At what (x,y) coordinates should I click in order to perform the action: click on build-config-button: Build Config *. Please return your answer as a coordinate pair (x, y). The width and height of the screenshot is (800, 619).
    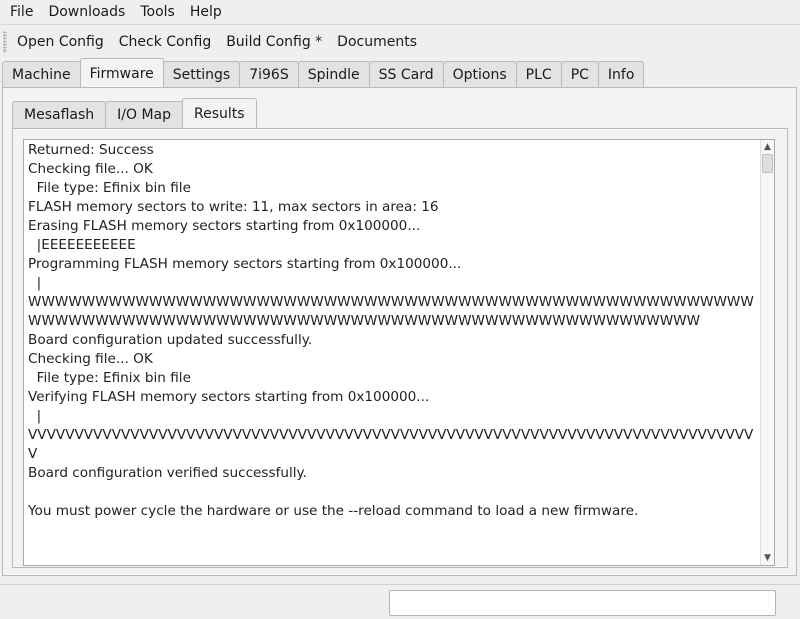
    Looking at the image, I should click on (274, 42).